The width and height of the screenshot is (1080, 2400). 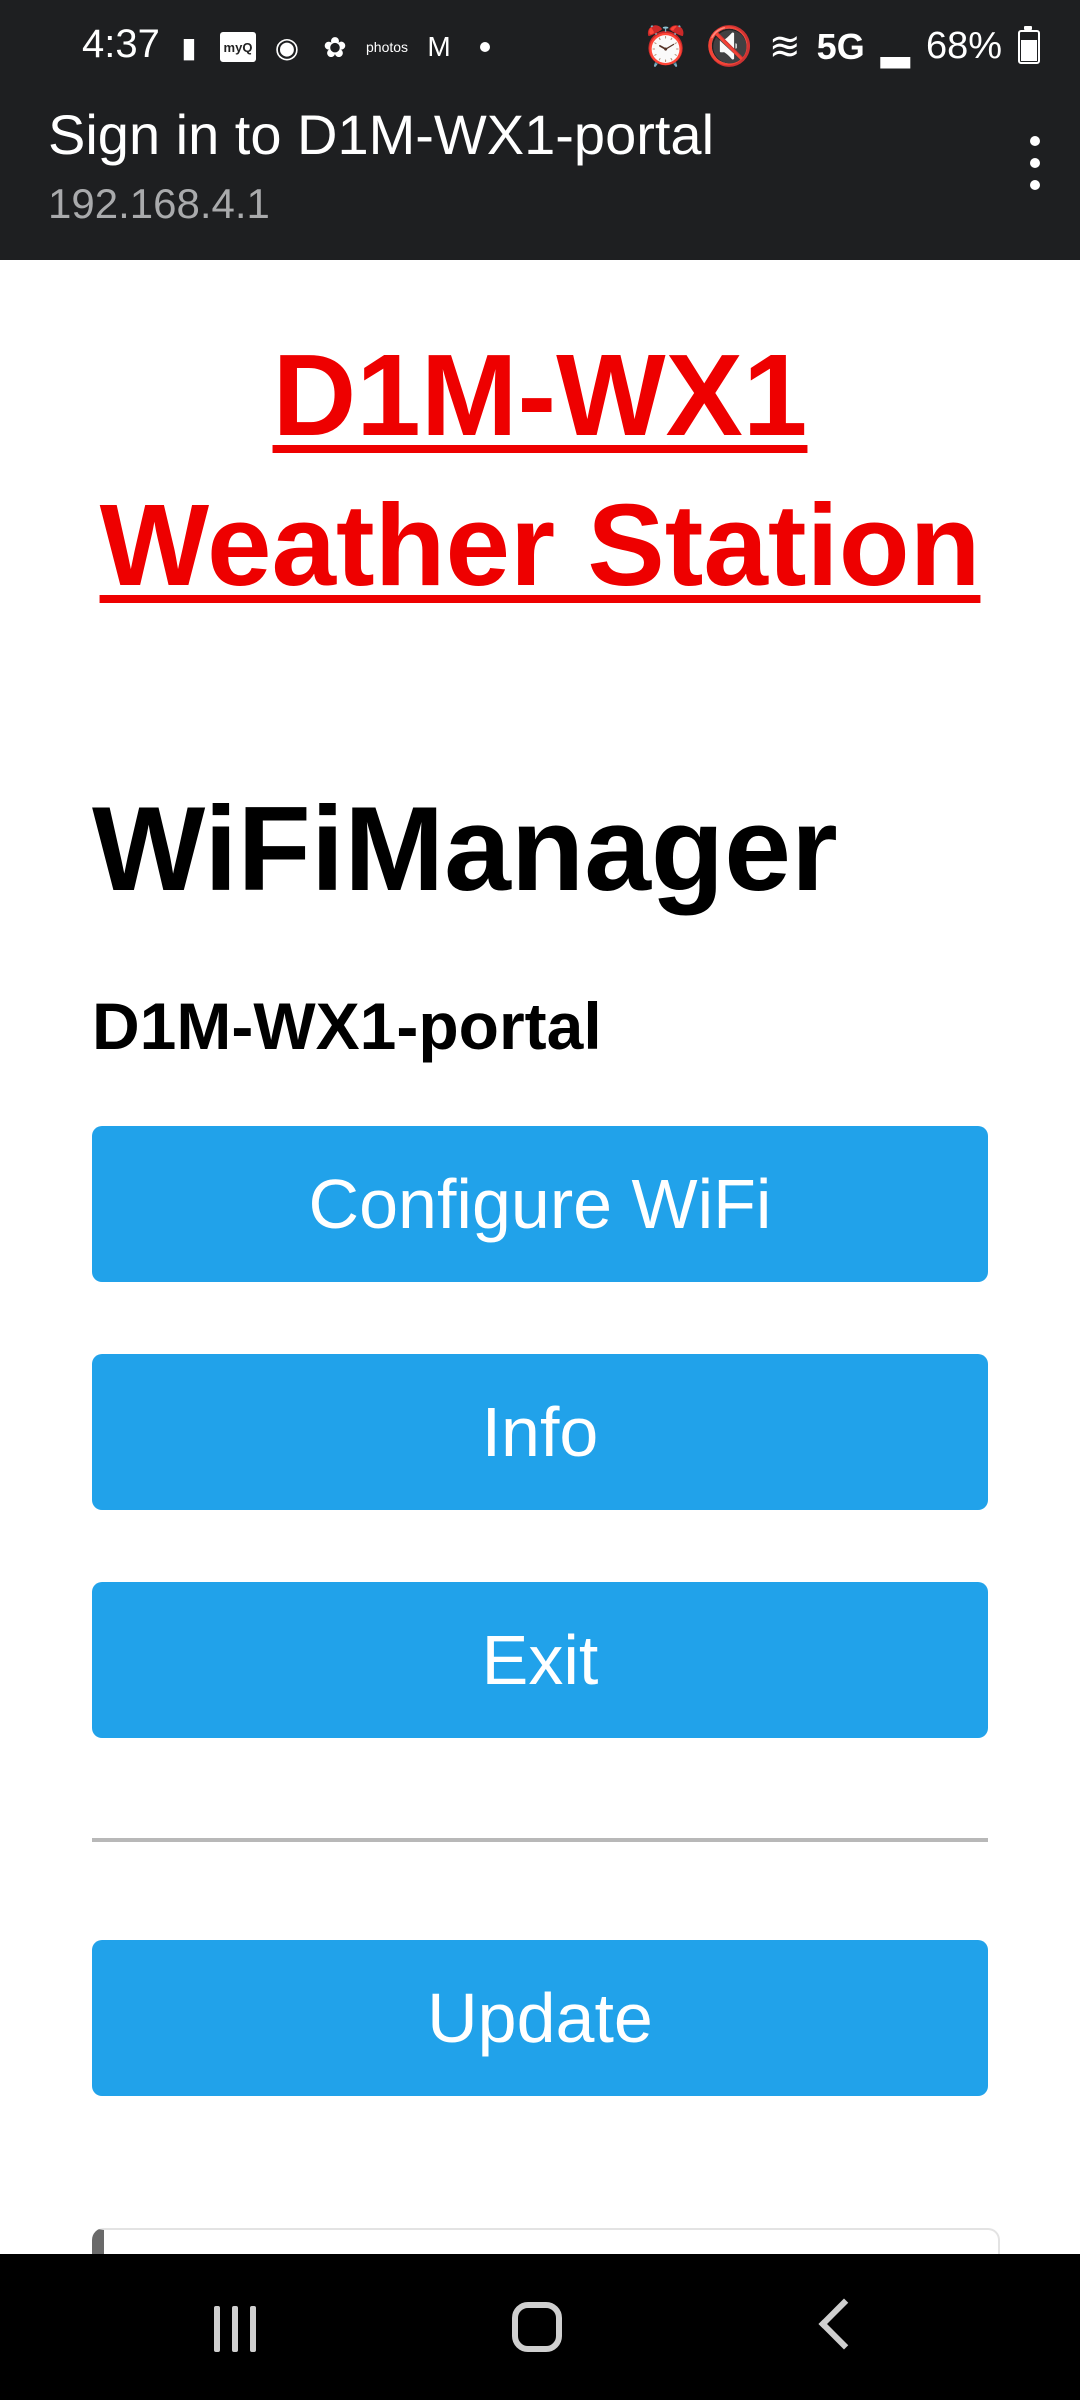 What do you see at coordinates (287, 47) in the screenshot?
I see `app-icon: ◉` at bounding box center [287, 47].